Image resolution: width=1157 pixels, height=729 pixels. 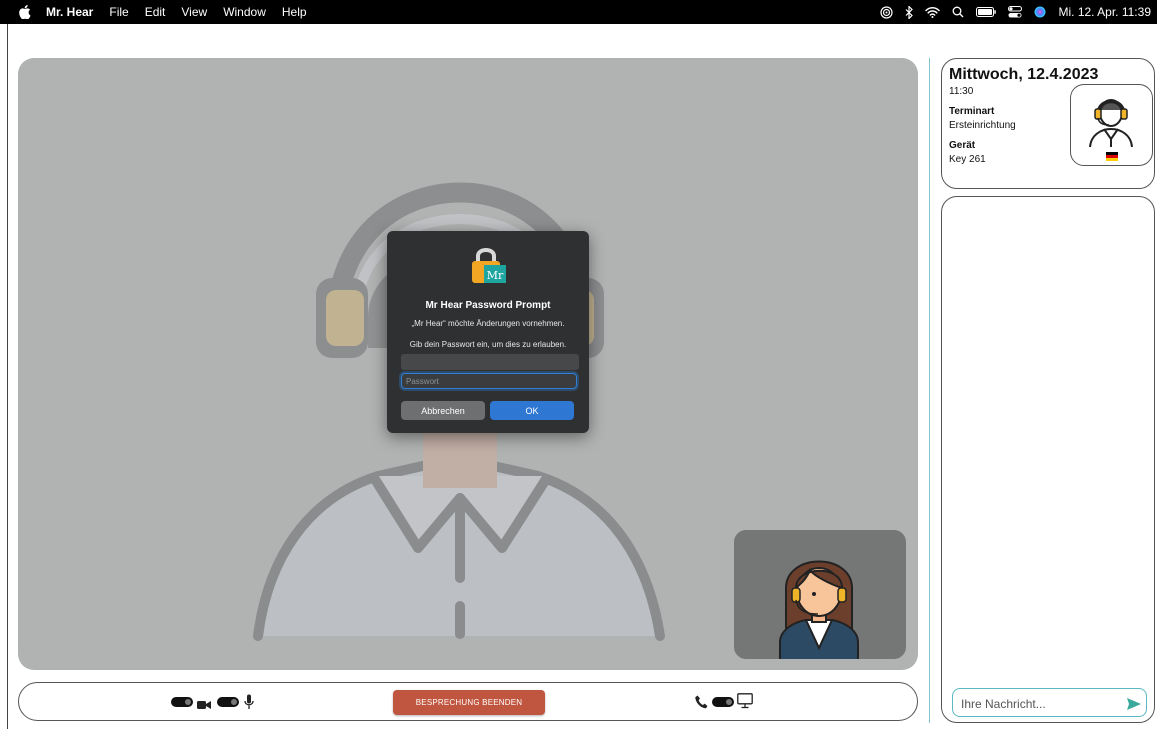 I want to click on chat-panel, so click(x=1048, y=459).